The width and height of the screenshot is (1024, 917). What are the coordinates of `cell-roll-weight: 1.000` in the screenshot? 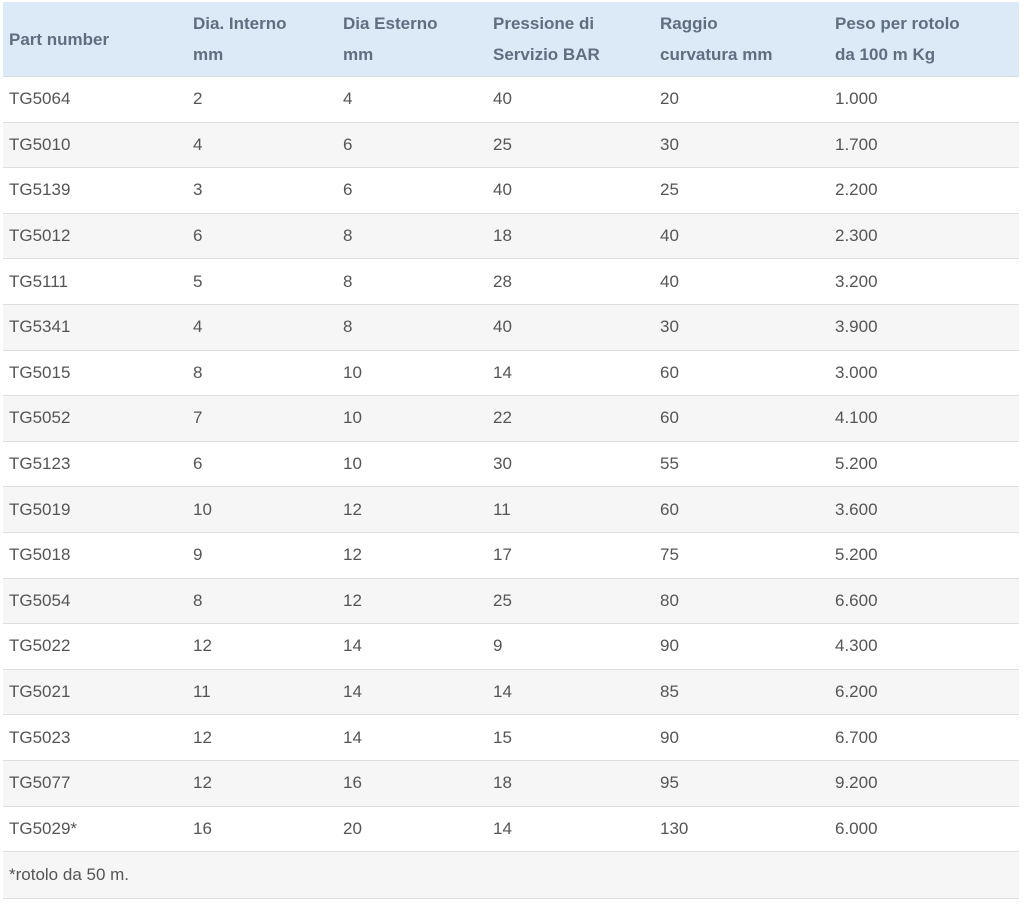 It's located at (924, 99).